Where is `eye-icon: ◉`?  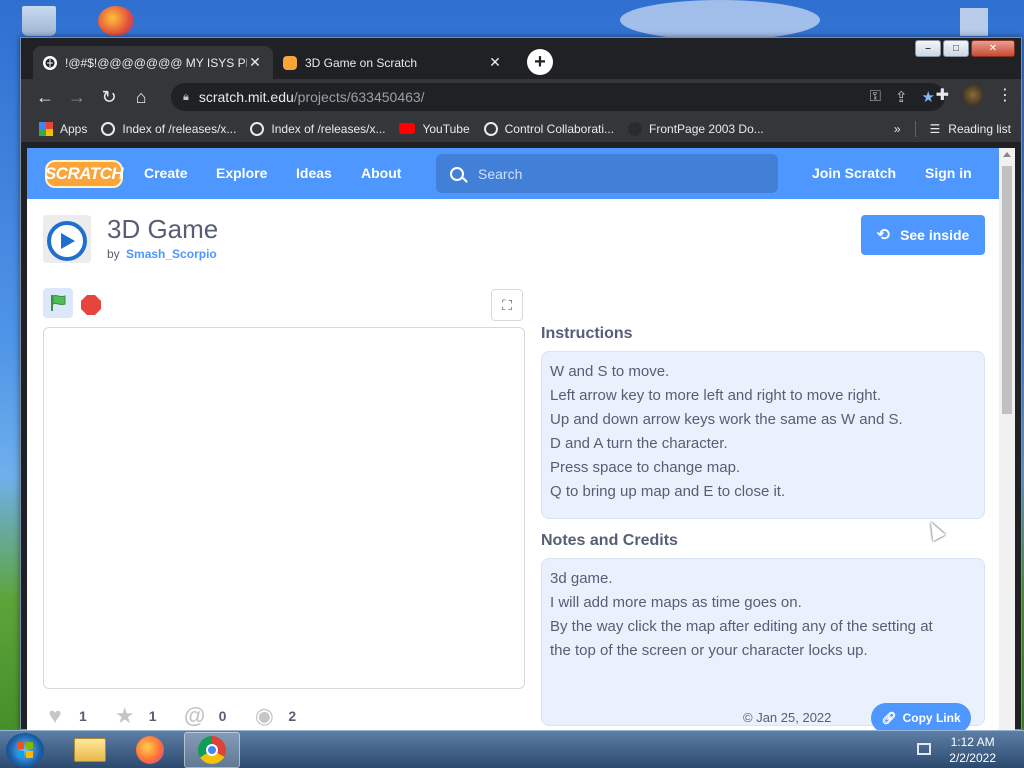
eye-icon: ◉ is located at coordinates (264, 715).